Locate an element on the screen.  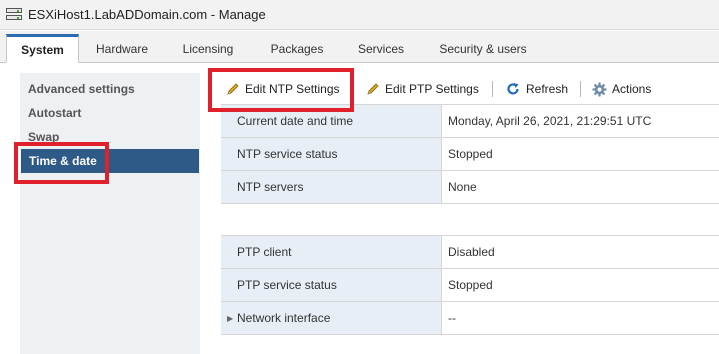
sidebar-item-swap: Swap is located at coordinates (110, 137).